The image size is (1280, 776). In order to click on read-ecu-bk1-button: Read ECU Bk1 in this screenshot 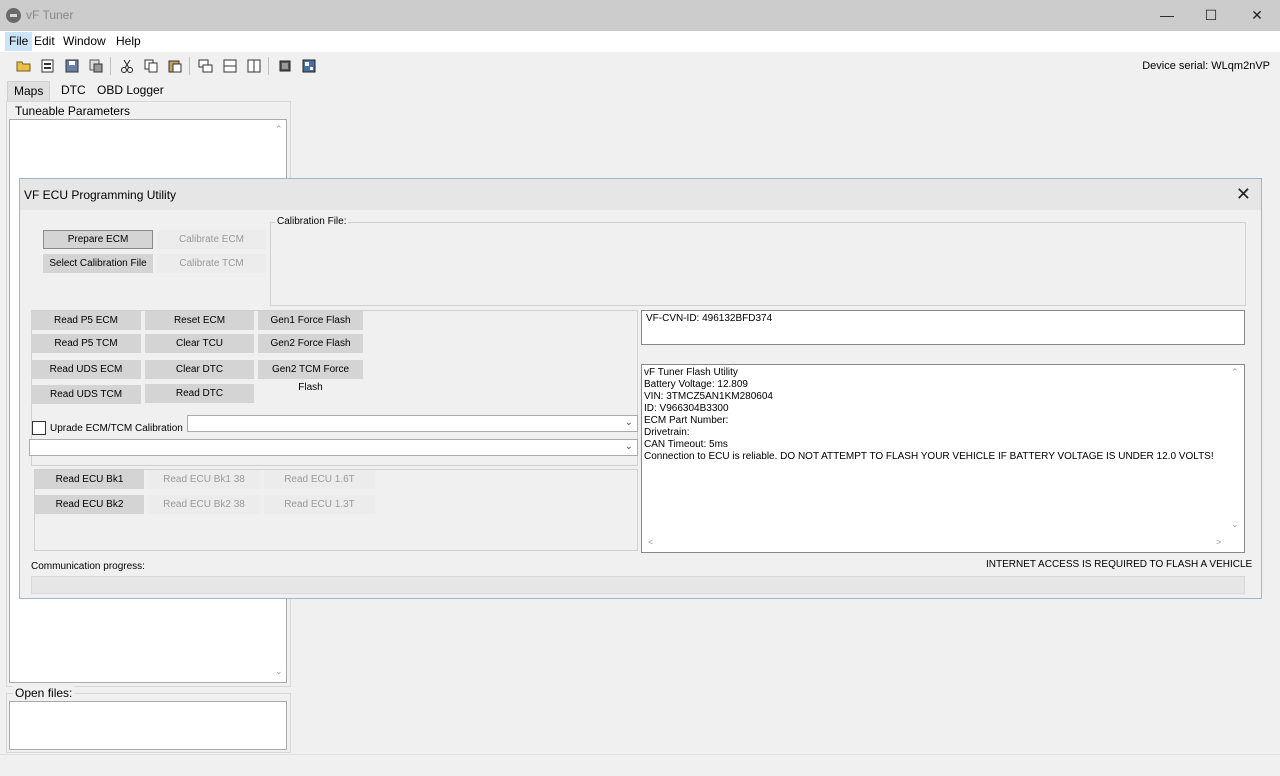, I will do `click(89, 479)`.